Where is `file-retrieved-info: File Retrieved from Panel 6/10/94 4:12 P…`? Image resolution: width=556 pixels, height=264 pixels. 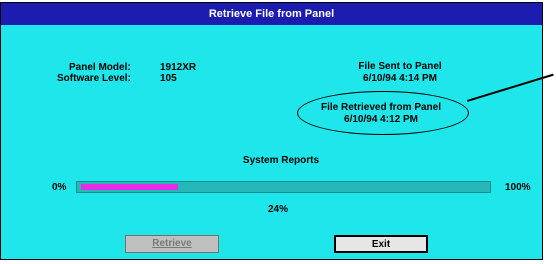 file-retrieved-info: File Retrieved from Panel 6/10/94 4:12 P… is located at coordinates (381, 114).